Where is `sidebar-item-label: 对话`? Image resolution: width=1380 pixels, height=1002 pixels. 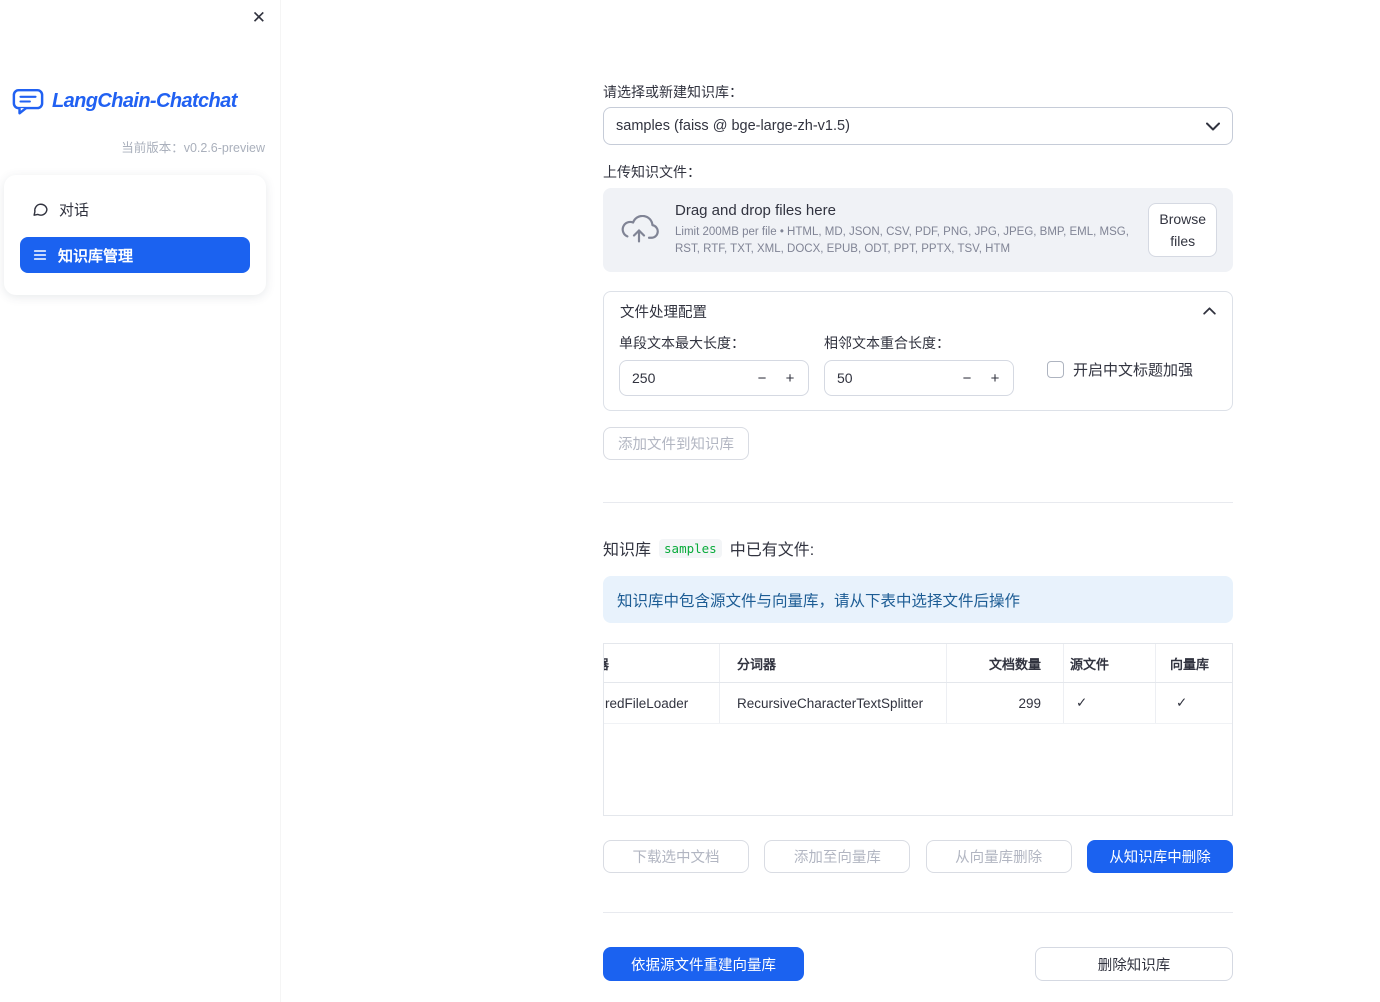 sidebar-item-label: 对话 is located at coordinates (74, 210).